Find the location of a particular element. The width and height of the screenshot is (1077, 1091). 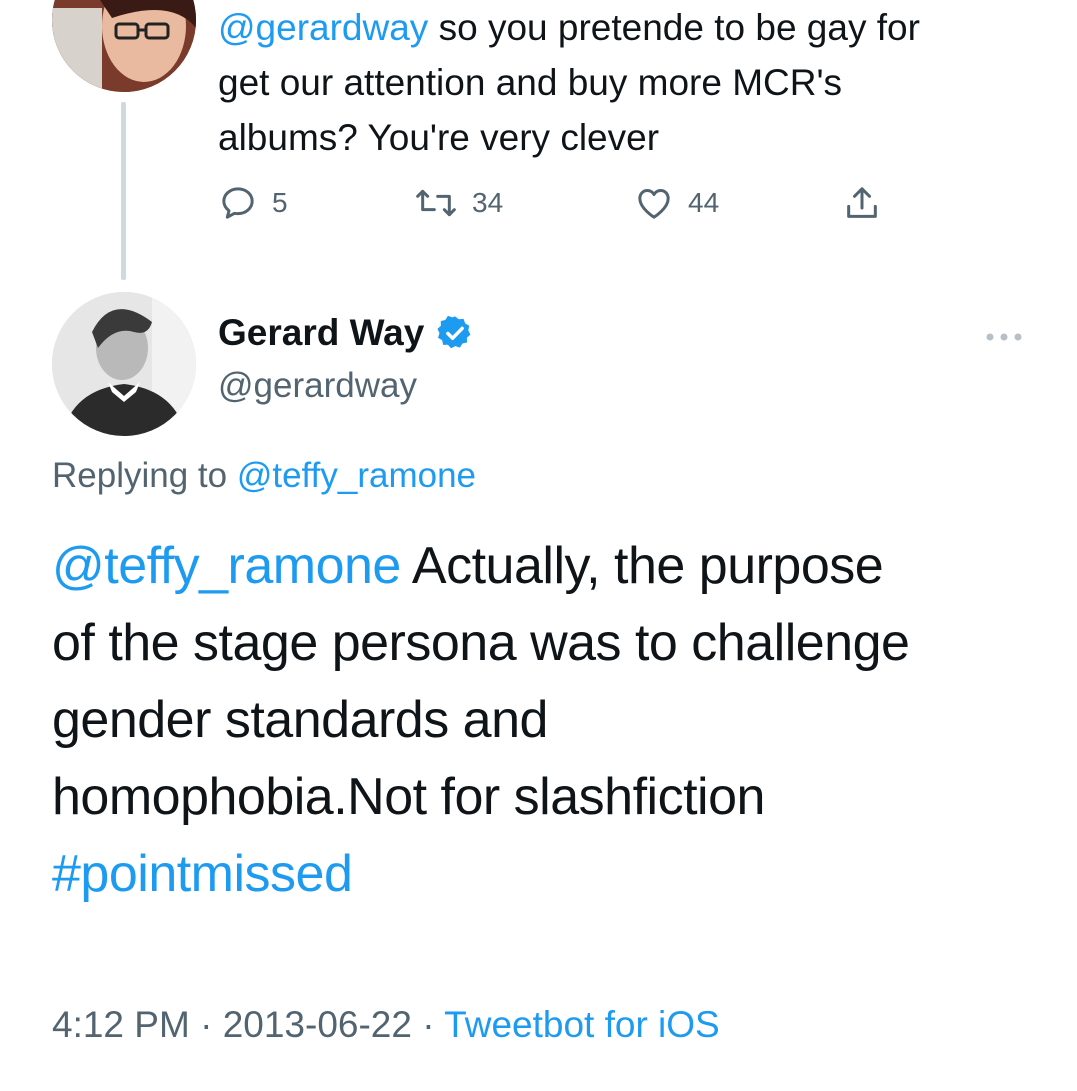

tweet-text-line1: Actually, the purpose is located at coordinates (642, 566).